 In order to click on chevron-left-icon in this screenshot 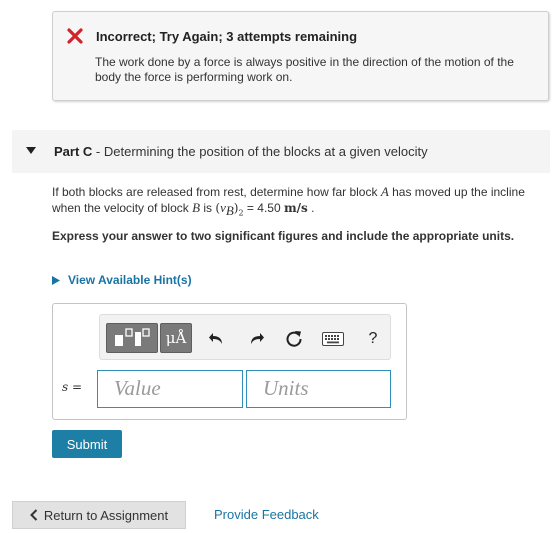, I will do `click(33, 515)`.